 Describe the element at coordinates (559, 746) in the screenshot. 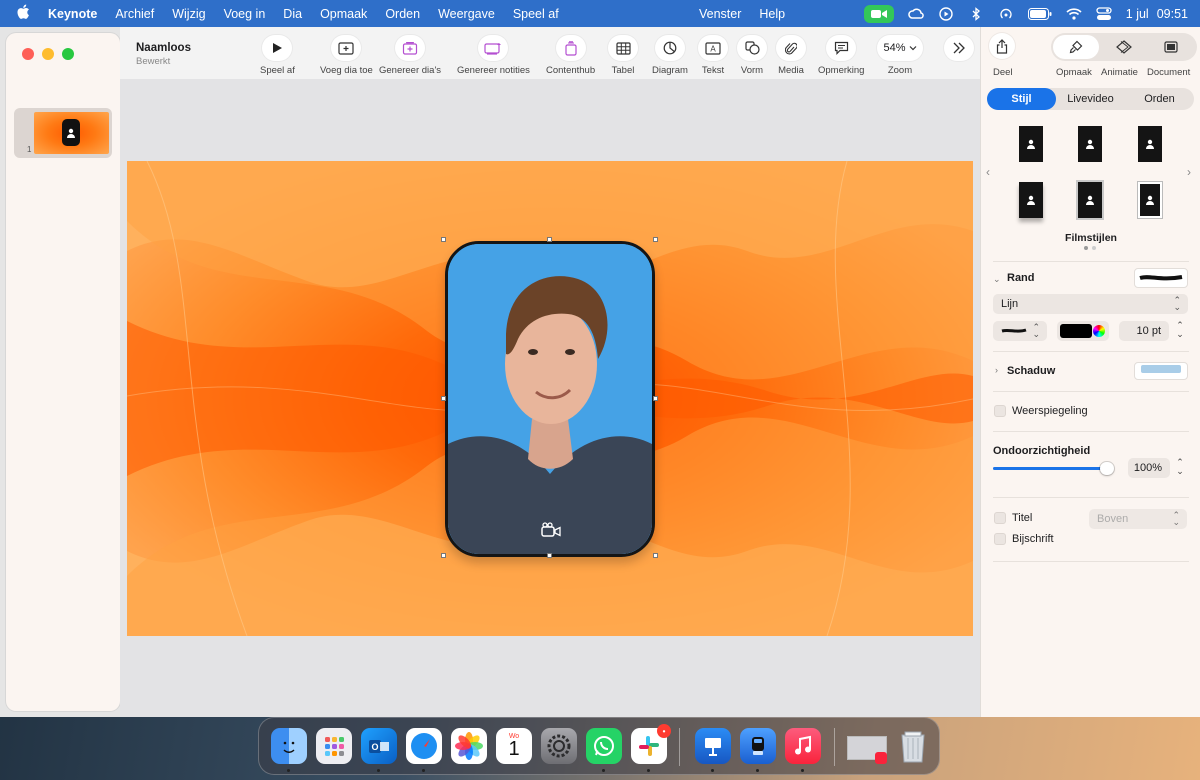

I see `settings-icon` at that location.